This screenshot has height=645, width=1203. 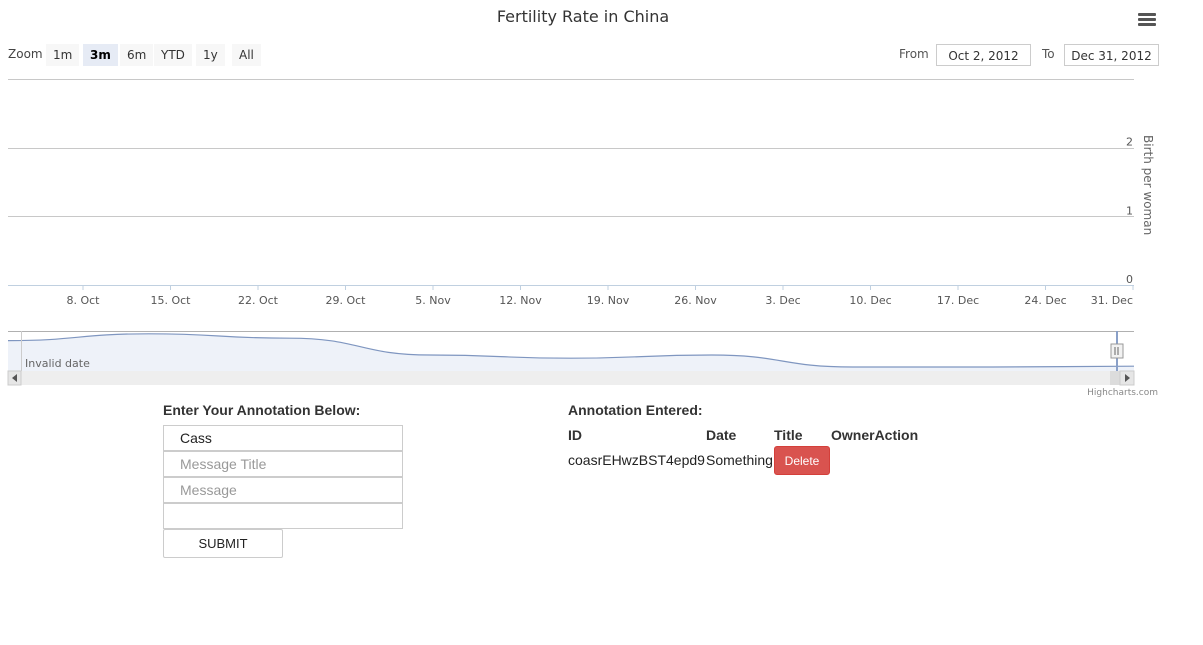 What do you see at coordinates (1127, 378) in the screenshot?
I see `scrollbar-right-button` at bounding box center [1127, 378].